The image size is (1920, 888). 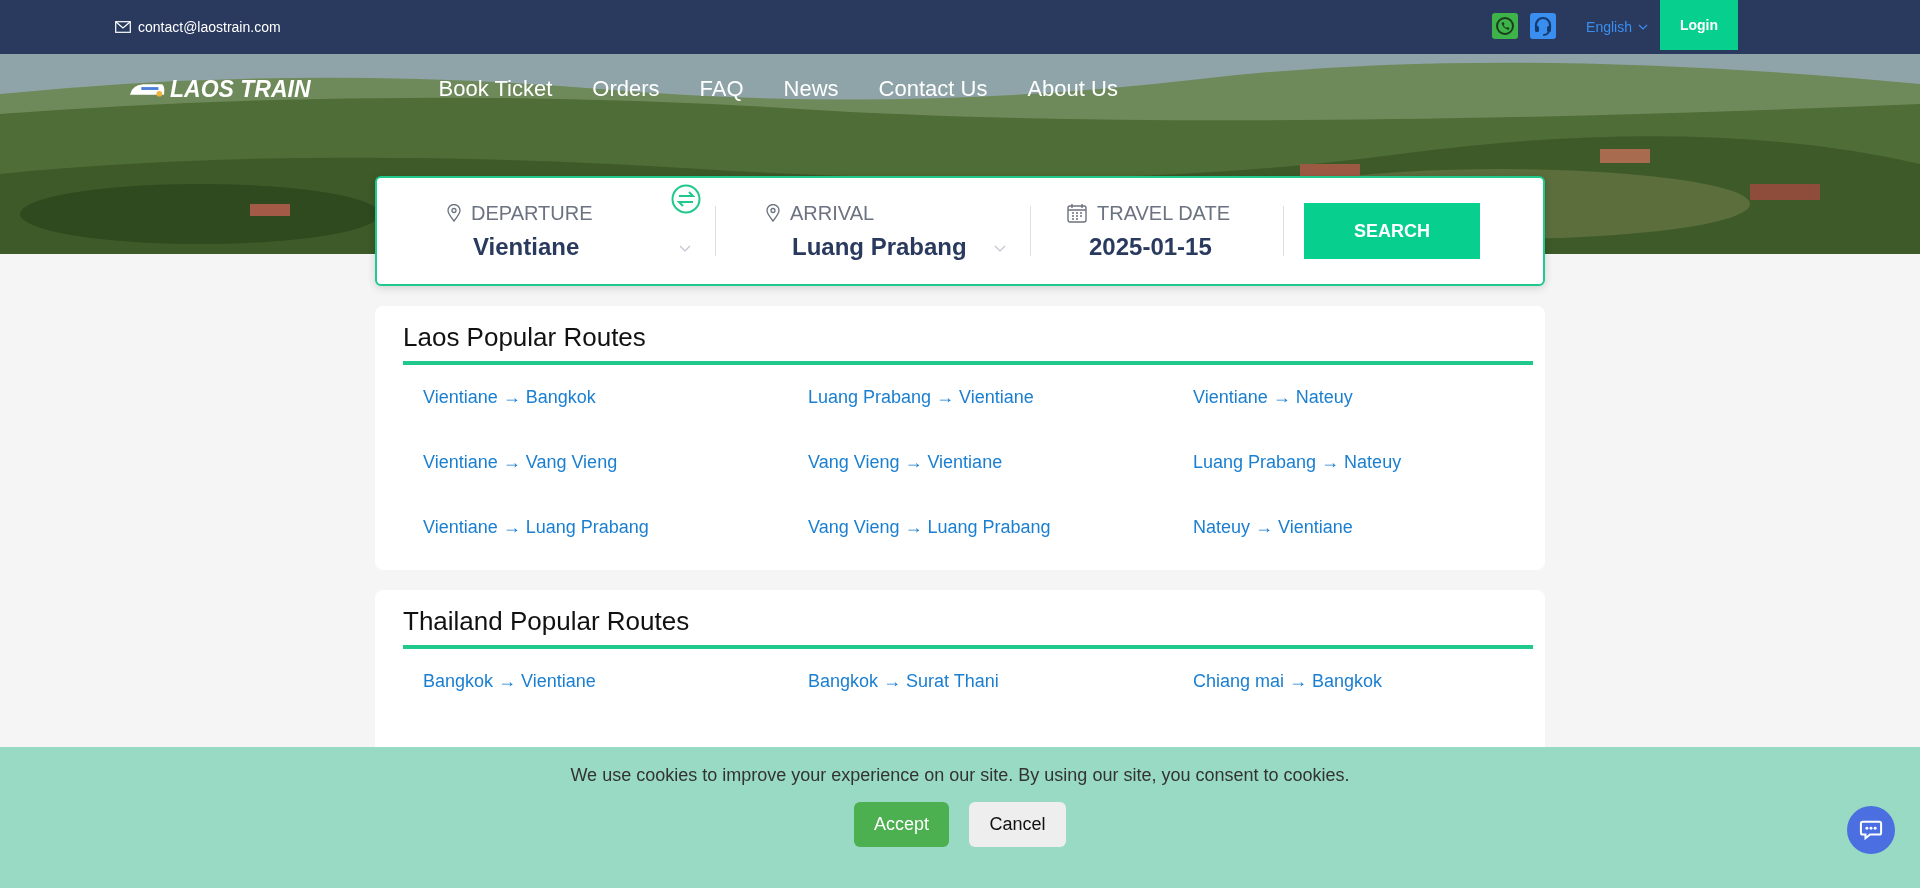 I want to click on section-title: Thailand Popular Routes, so click(x=968, y=627).